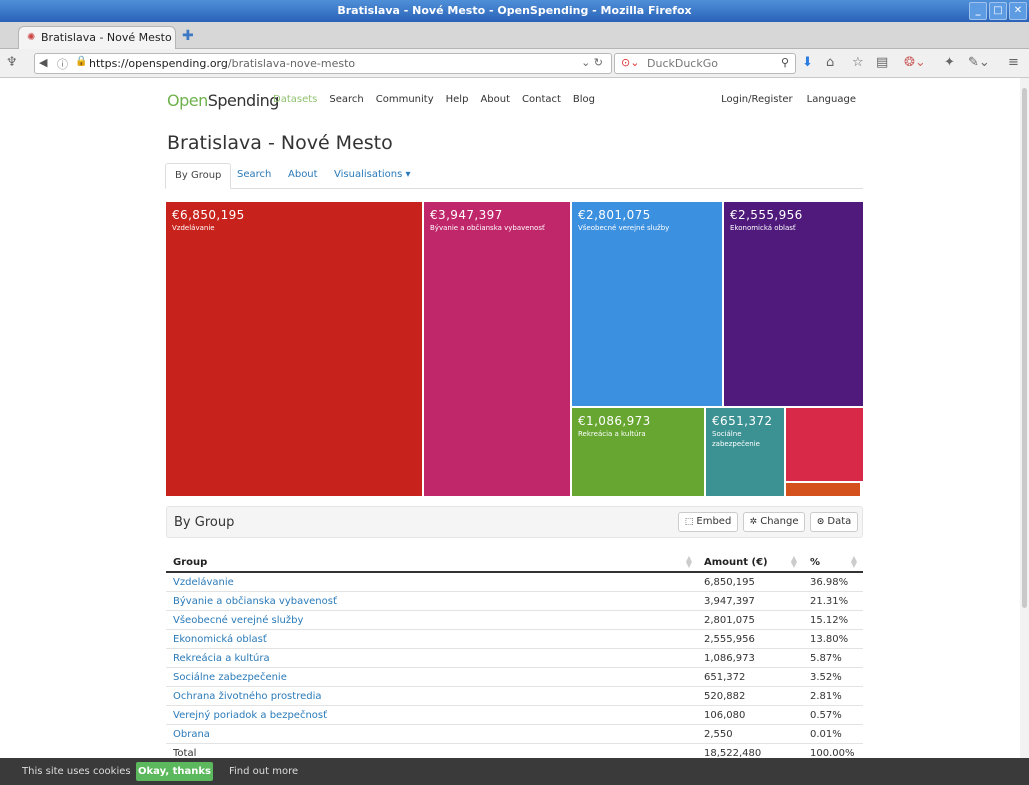 This screenshot has height=785, width=1029. Describe the element at coordinates (405, 99) in the screenshot. I see `nav-community: Community` at that location.